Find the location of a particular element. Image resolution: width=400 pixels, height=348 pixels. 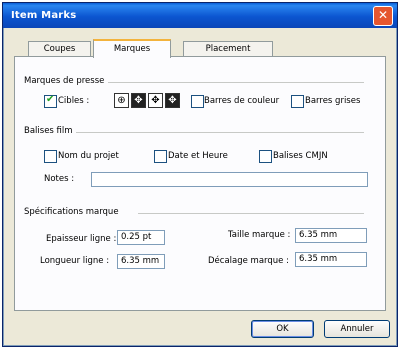

film-tags-group-label: Balises film is located at coordinates (48, 131).